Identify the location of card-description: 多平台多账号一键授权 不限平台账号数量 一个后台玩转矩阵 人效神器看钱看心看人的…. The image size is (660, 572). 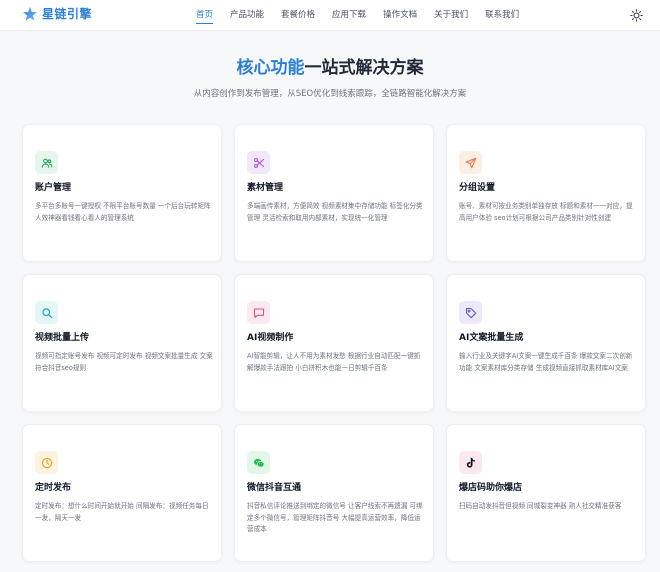
(123, 212).